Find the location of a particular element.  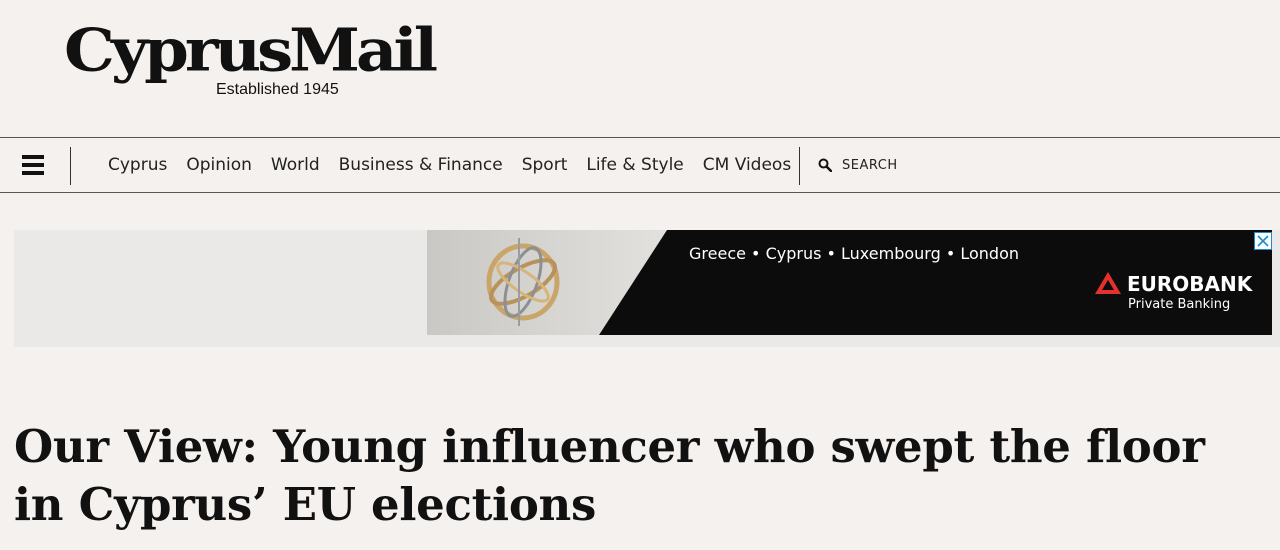

hamburger-menu-icon is located at coordinates (33, 165).